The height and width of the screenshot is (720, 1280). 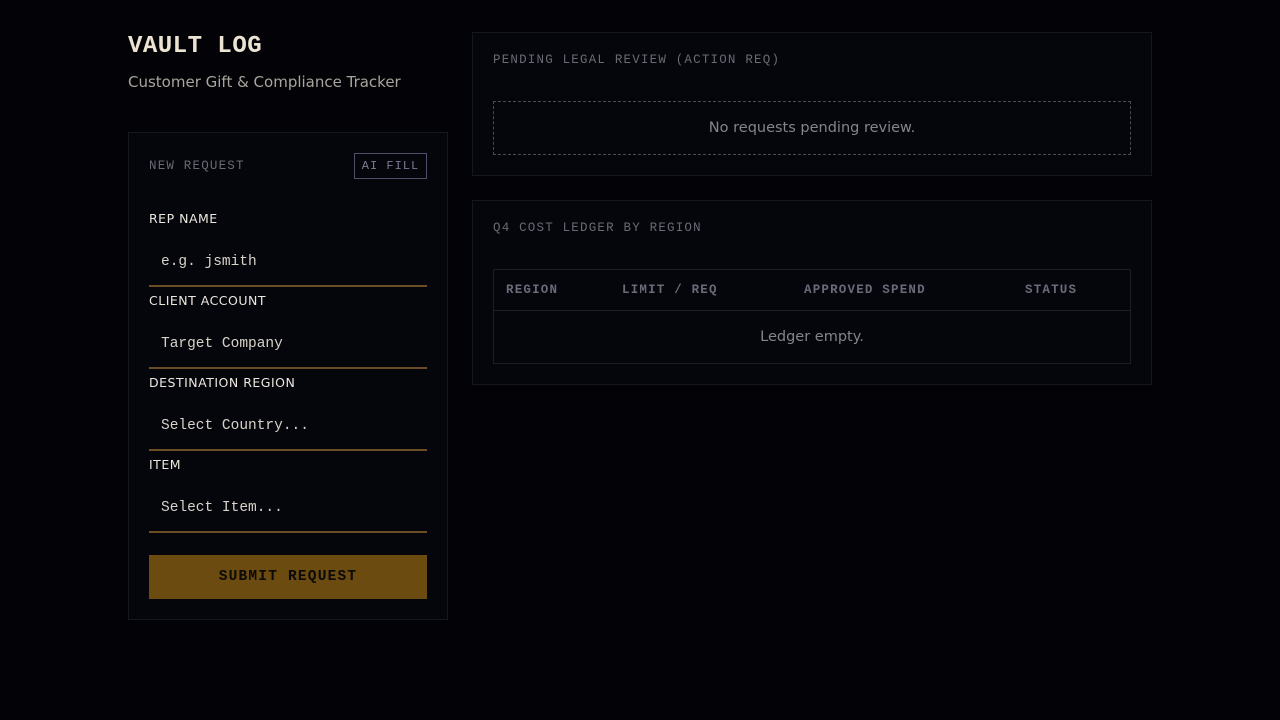 What do you see at coordinates (264, 82) in the screenshot?
I see `app-subtitle: Customer Gift & Compliance Tracker` at bounding box center [264, 82].